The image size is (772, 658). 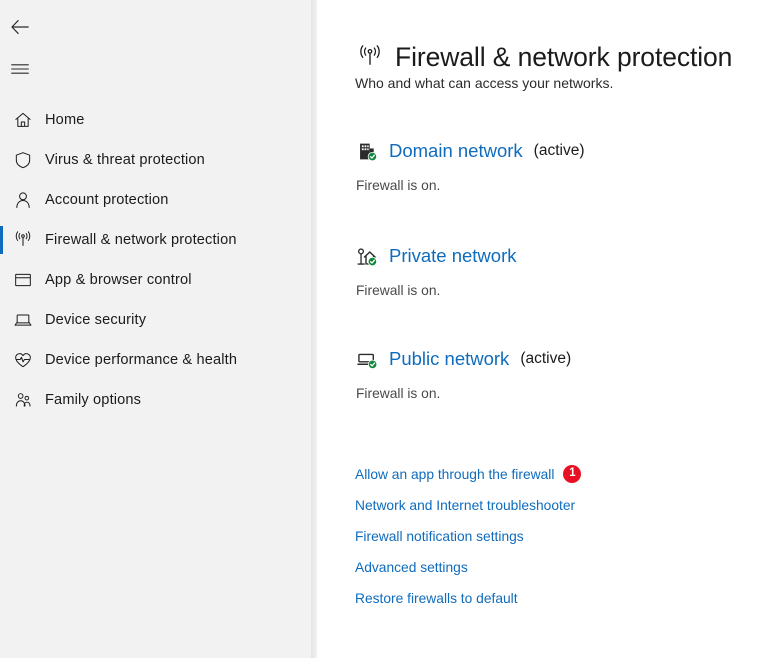 What do you see at coordinates (158, 320) in the screenshot?
I see `sidebar-item-device-security: Device security` at bounding box center [158, 320].